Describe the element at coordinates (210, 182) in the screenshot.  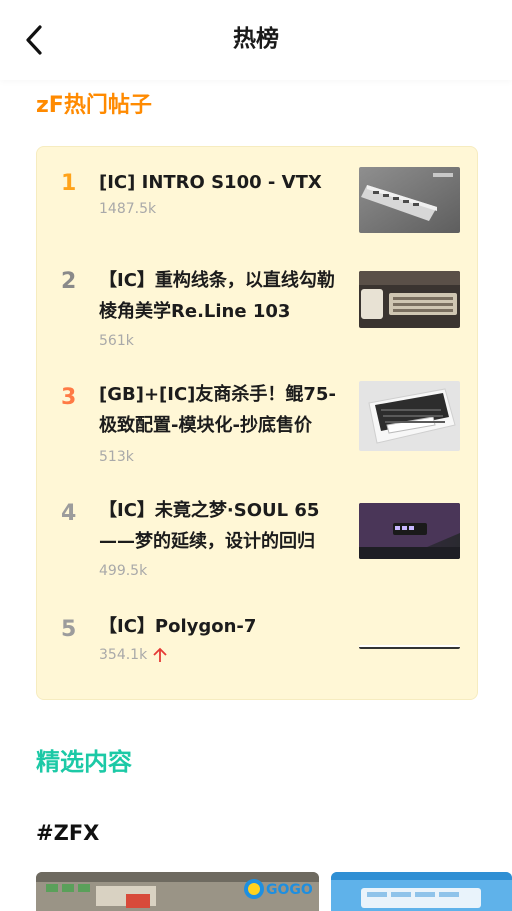
I see `post-title: [IC] INTRO S100 - VTX` at that location.